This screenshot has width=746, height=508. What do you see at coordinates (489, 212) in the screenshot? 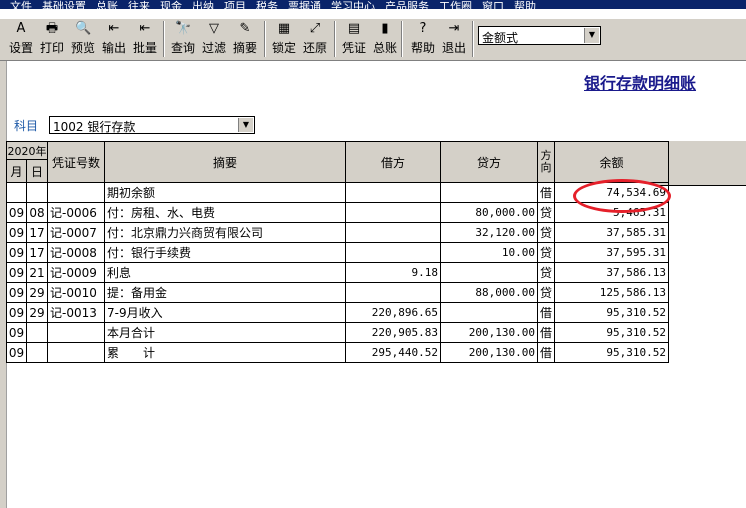
I see `credit-cell: 80,000.00` at bounding box center [489, 212].